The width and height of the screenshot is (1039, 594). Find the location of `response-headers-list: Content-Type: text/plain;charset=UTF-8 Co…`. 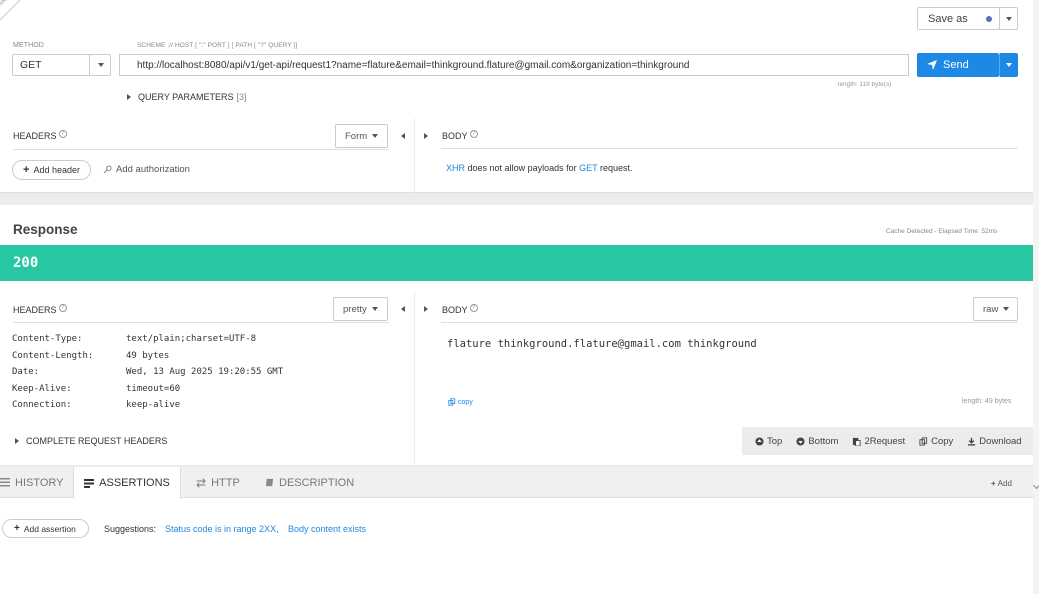

response-headers-list: Content-Type: text/plain;charset=UTF-8 Co… is located at coordinates (147, 372).